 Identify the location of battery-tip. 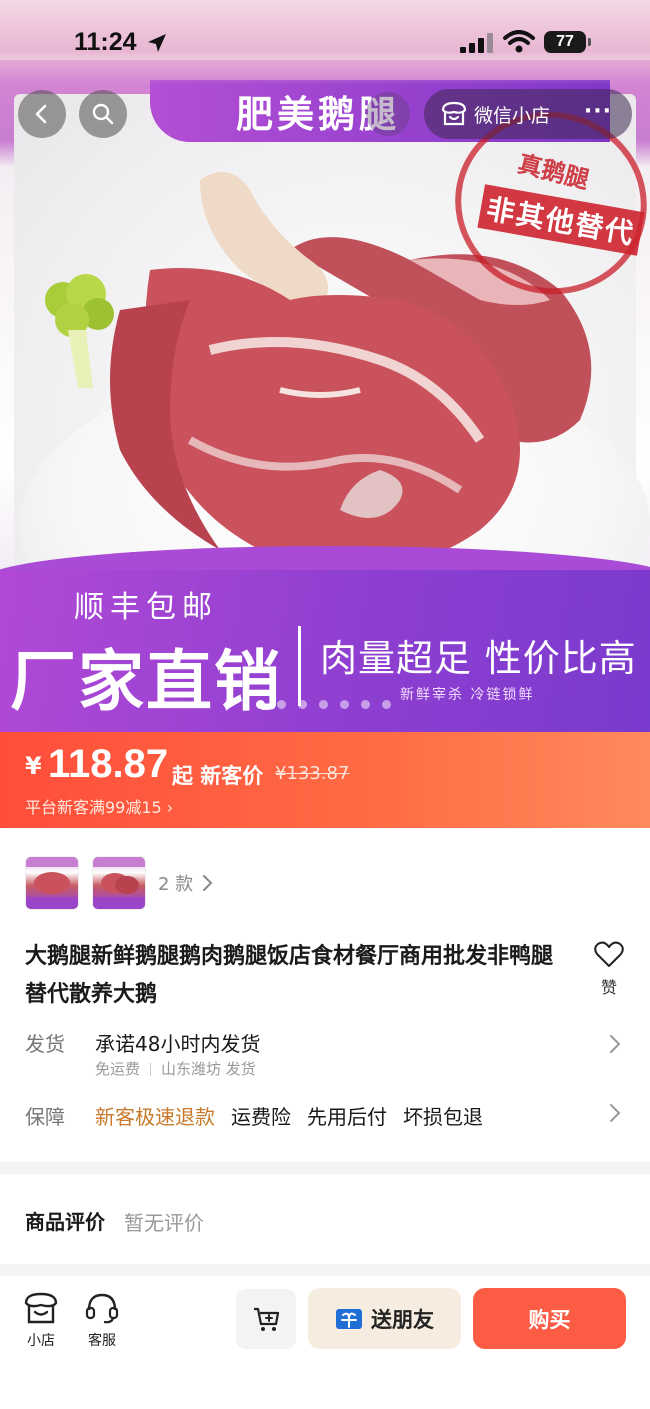
(589, 42).